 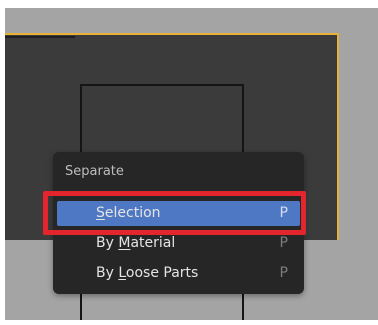 I want to click on menu-item-label: By Loose Parts, so click(x=147, y=273).